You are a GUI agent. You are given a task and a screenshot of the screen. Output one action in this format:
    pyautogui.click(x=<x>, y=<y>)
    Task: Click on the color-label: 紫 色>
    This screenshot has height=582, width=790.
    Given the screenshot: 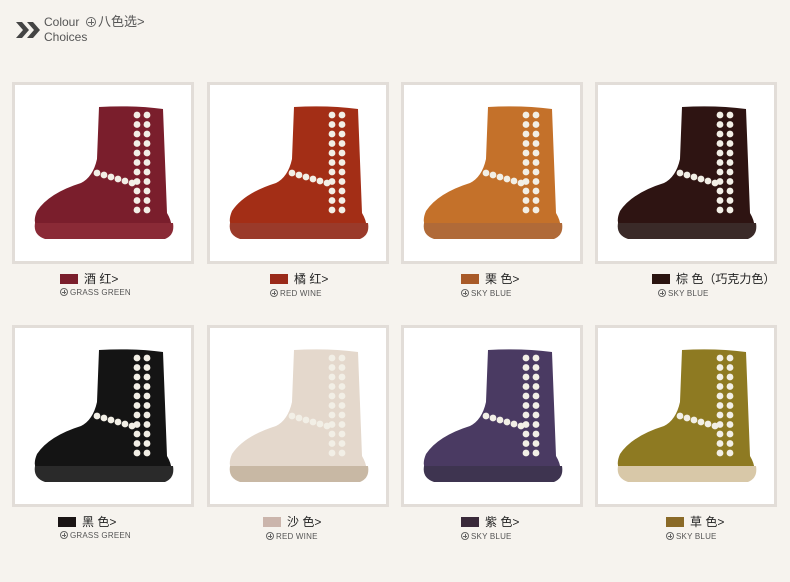 What is the action you would take?
    pyautogui.click(x=490, y=522)
    